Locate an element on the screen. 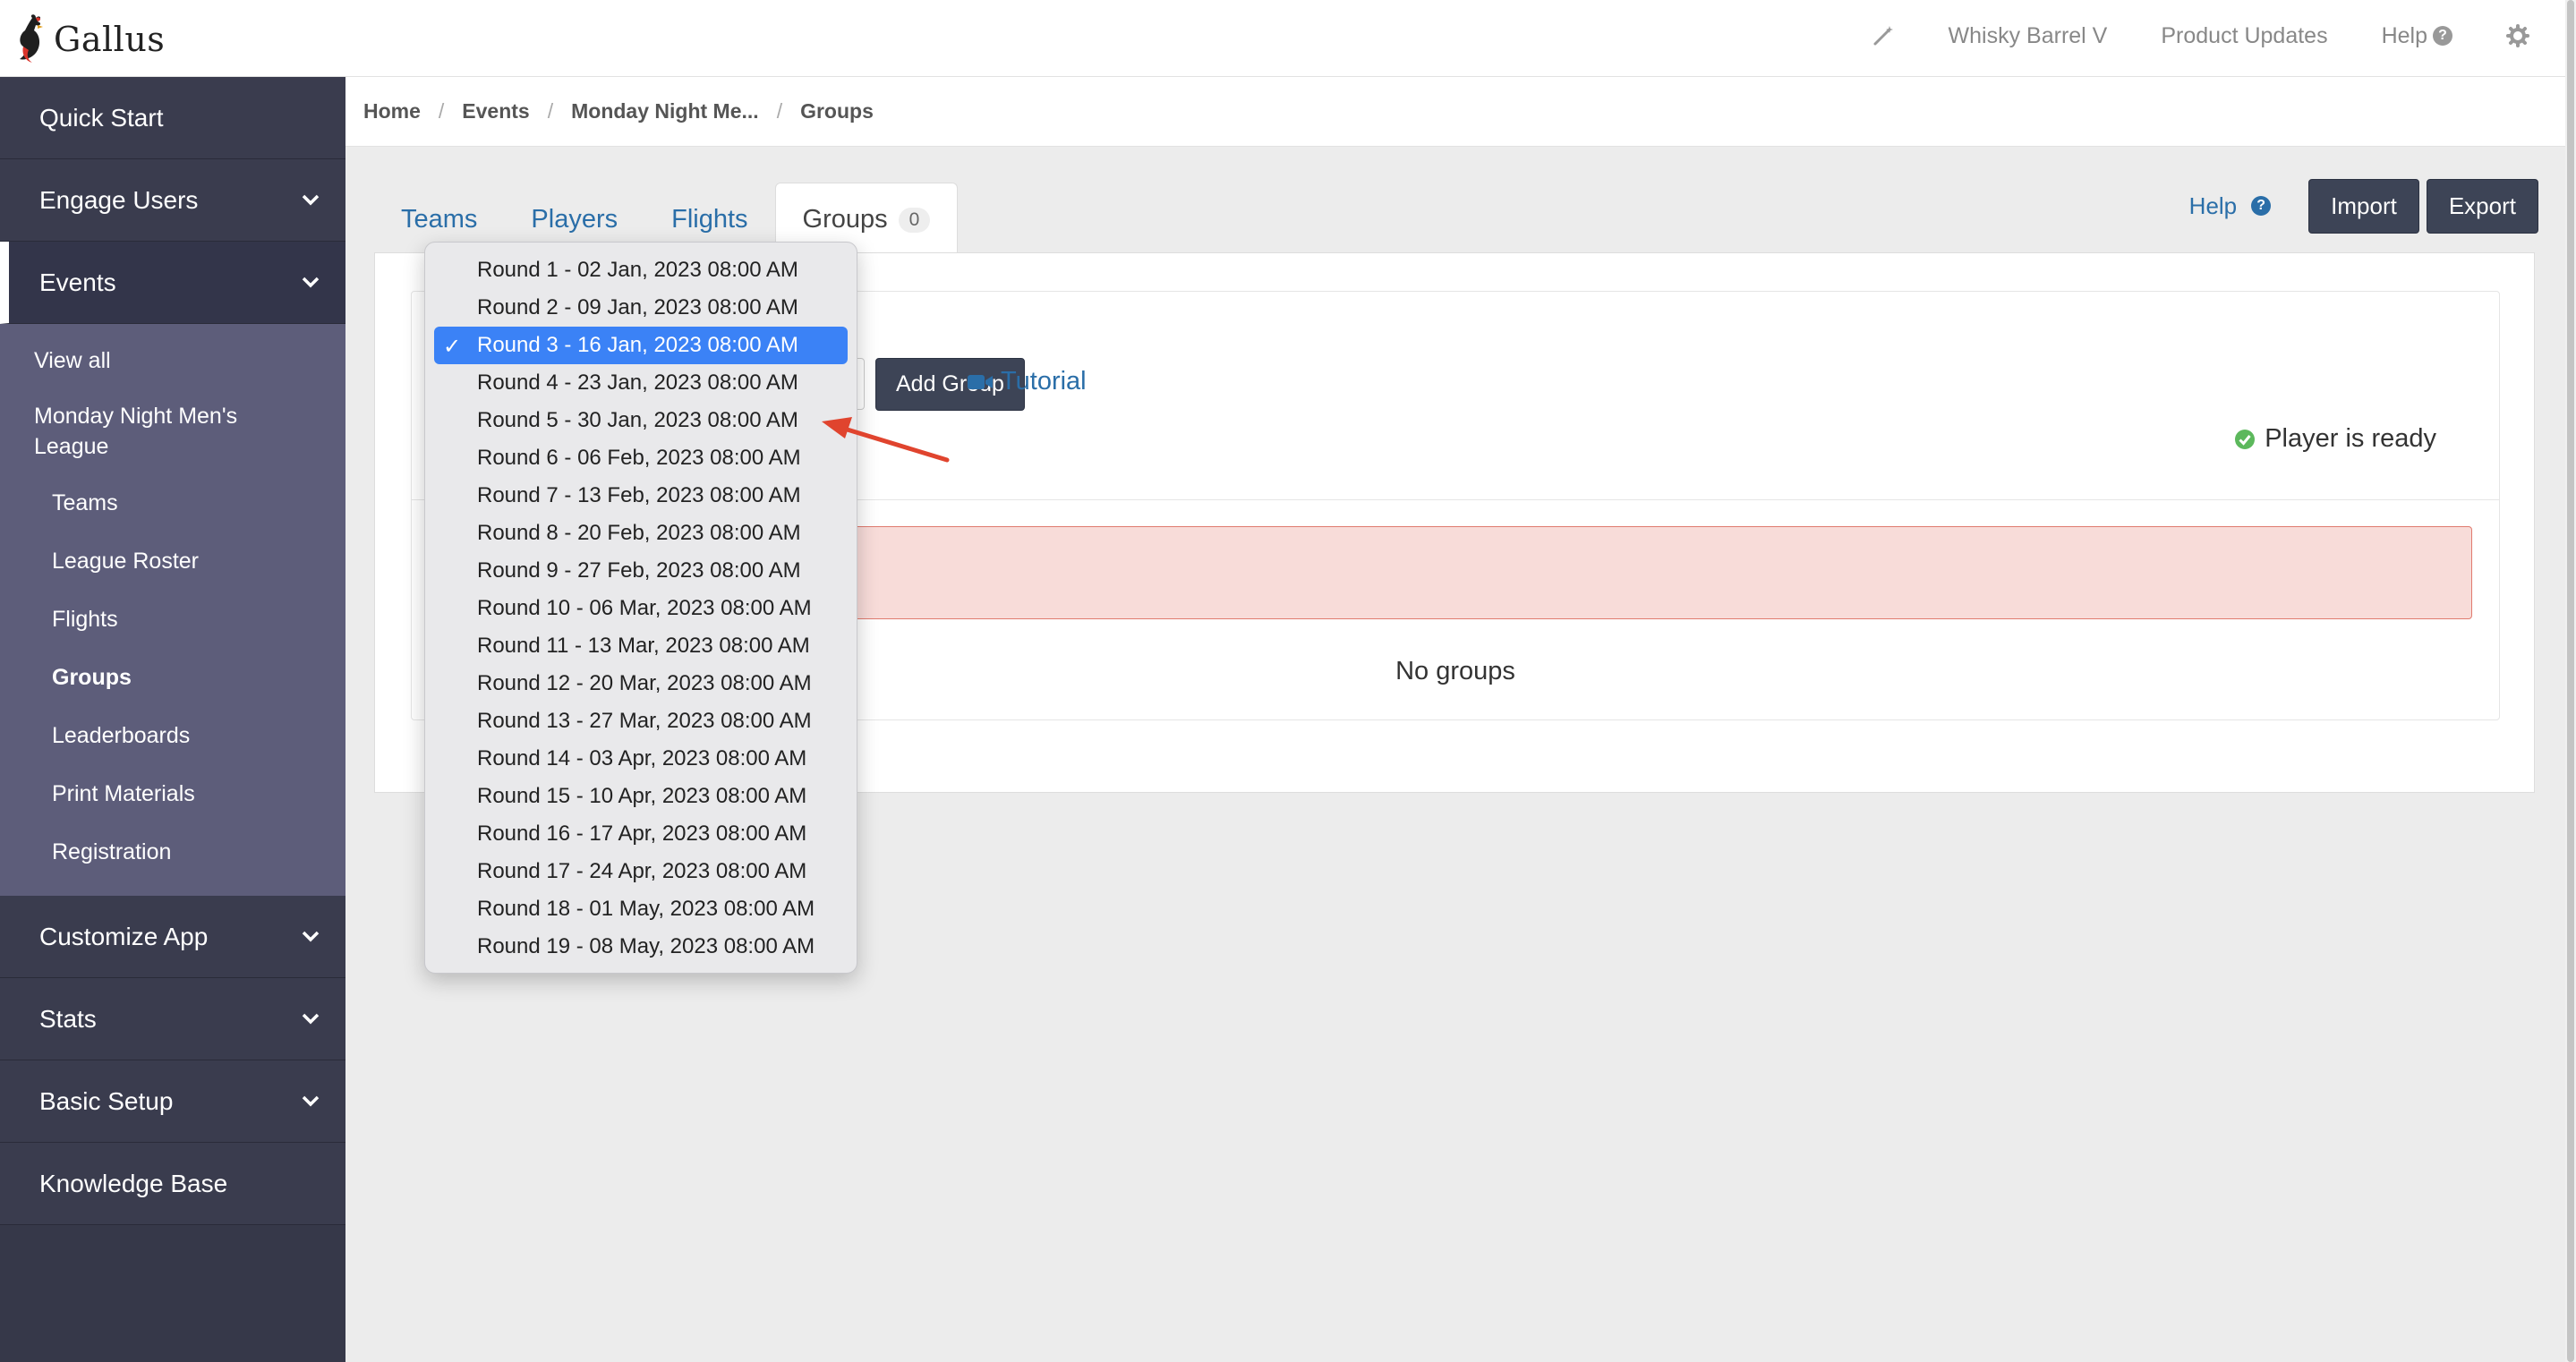  sidebar-sub-teams: Teams is located at coordinates (172, 503).